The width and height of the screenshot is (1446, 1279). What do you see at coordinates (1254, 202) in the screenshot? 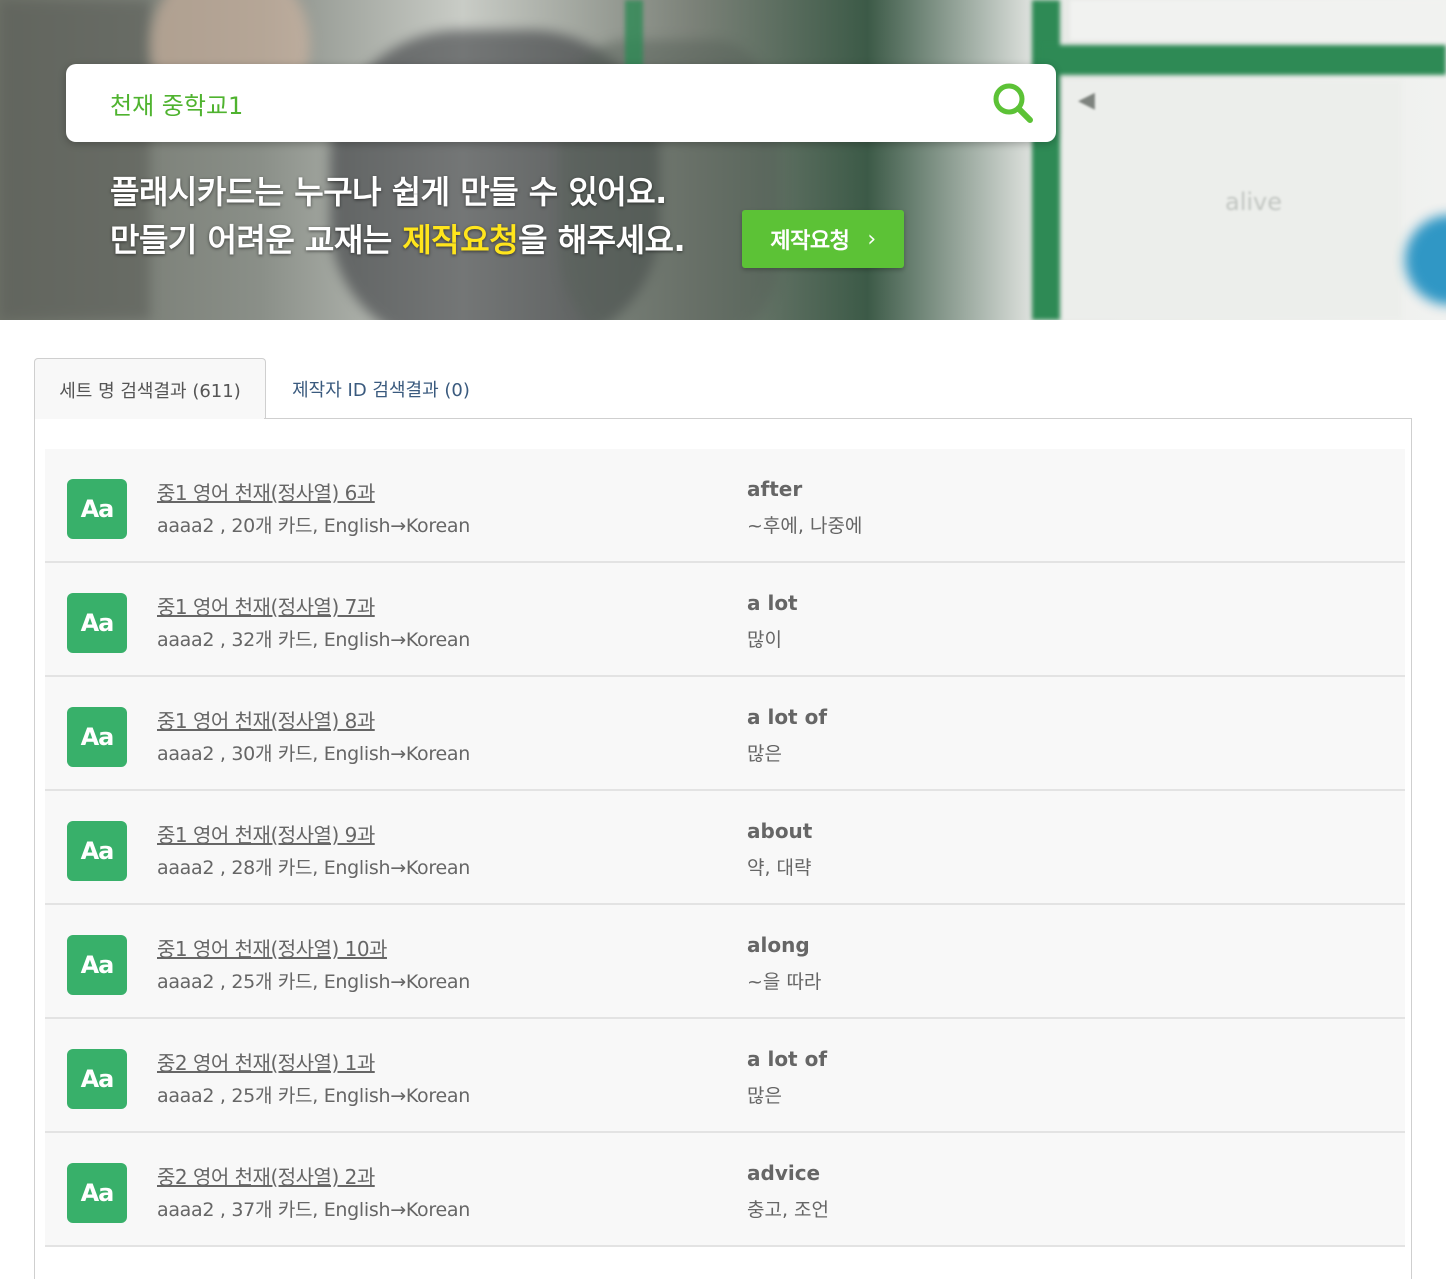
I see `hero-bg-text: alive` at bounding box center [1254, 202].